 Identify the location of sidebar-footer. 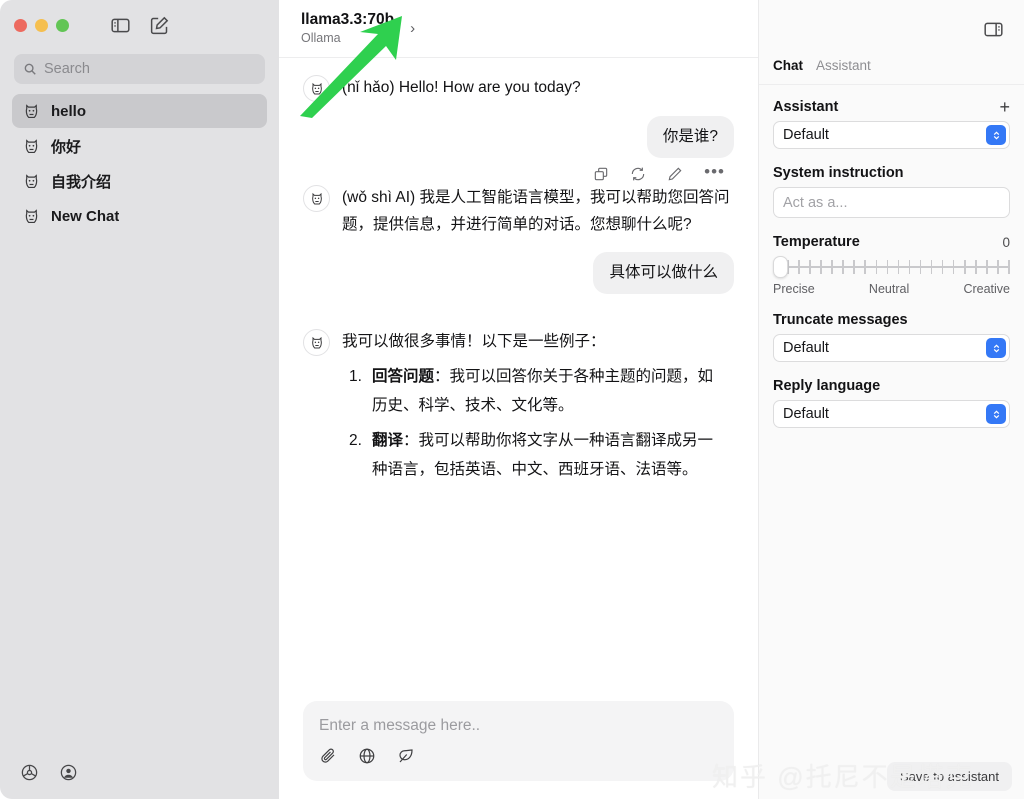
(139, 775).